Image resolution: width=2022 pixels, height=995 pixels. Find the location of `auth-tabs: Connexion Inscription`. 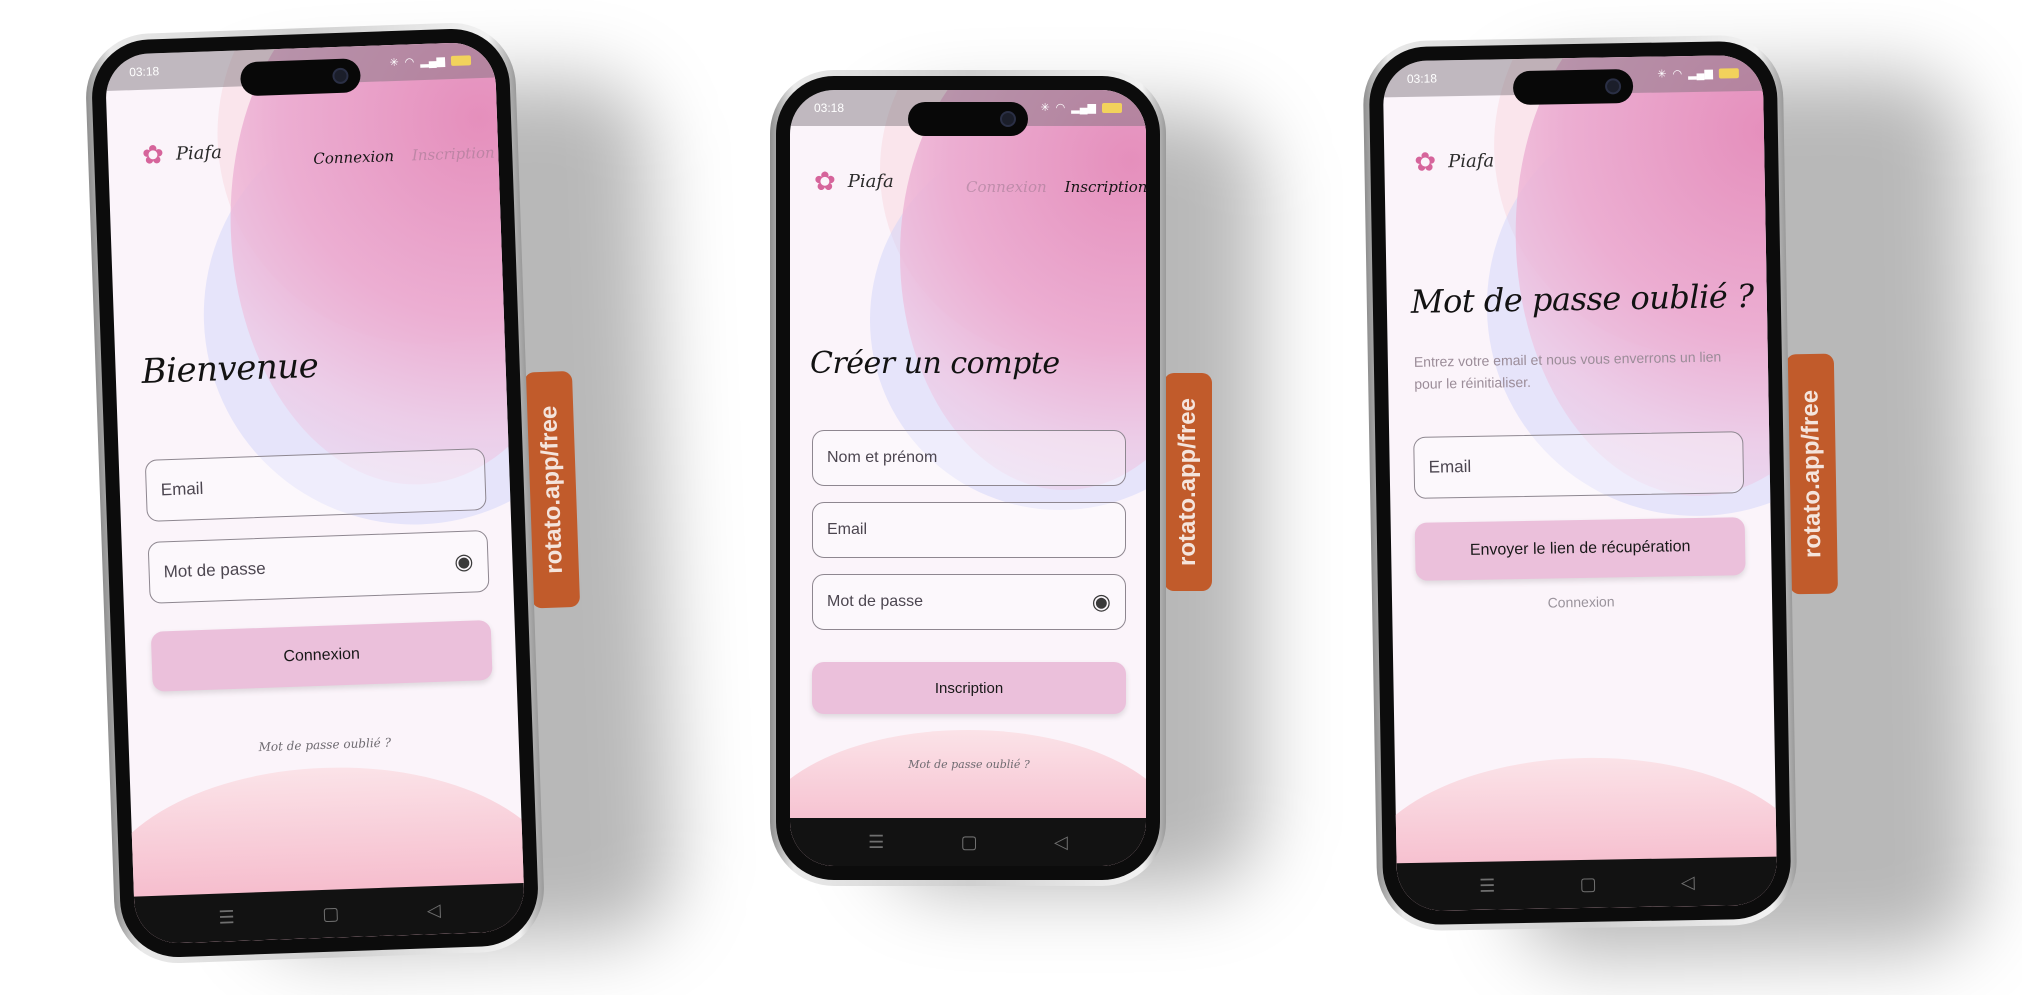

auth-tabs: Connexion Inscription is located at coordinates (1056, 187).